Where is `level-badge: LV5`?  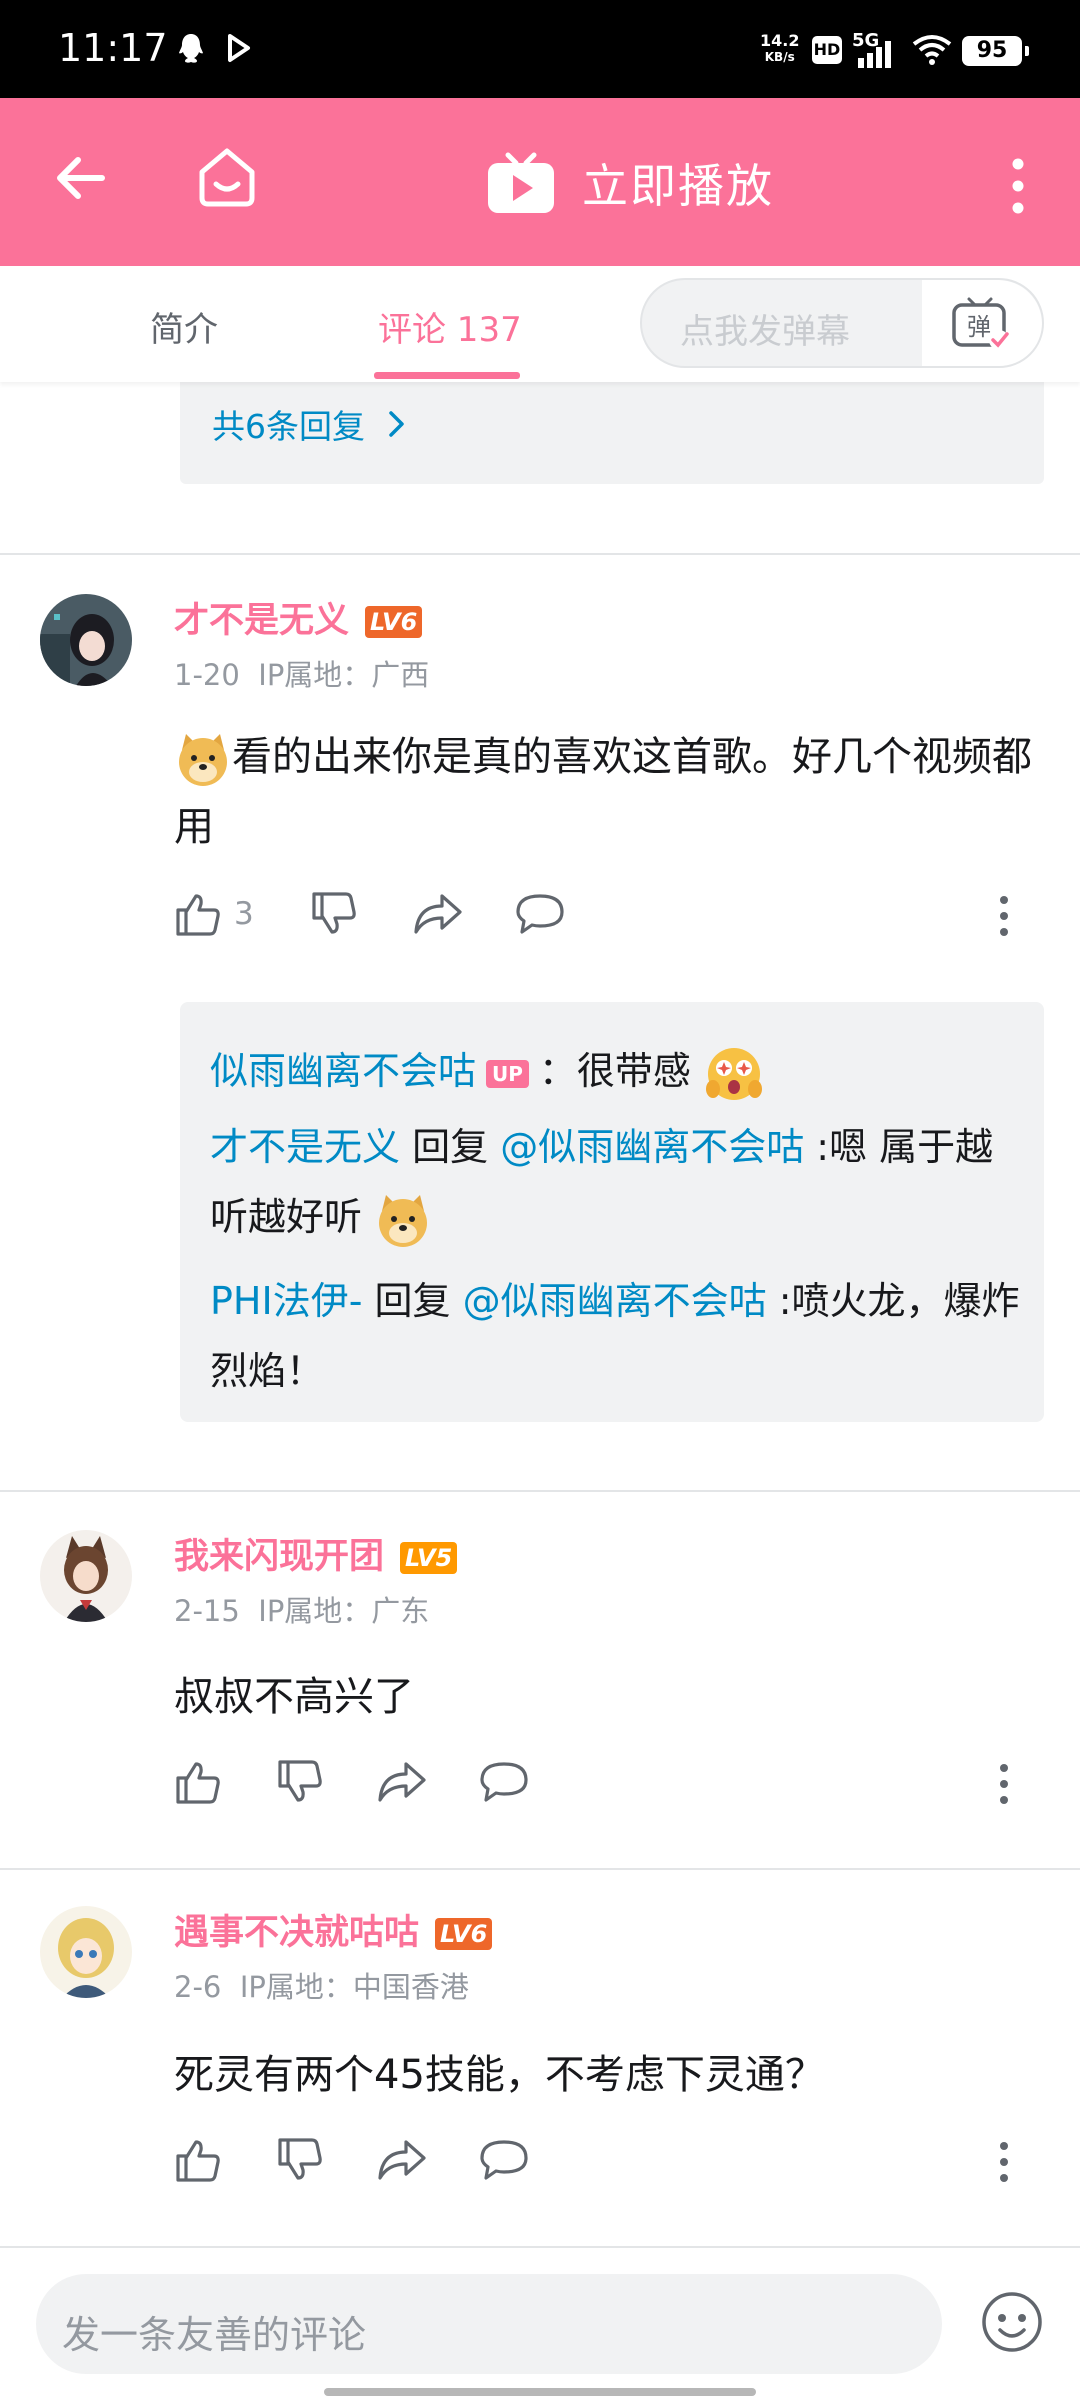
level-badge: LV5 is located at coordinates (429, 1558).